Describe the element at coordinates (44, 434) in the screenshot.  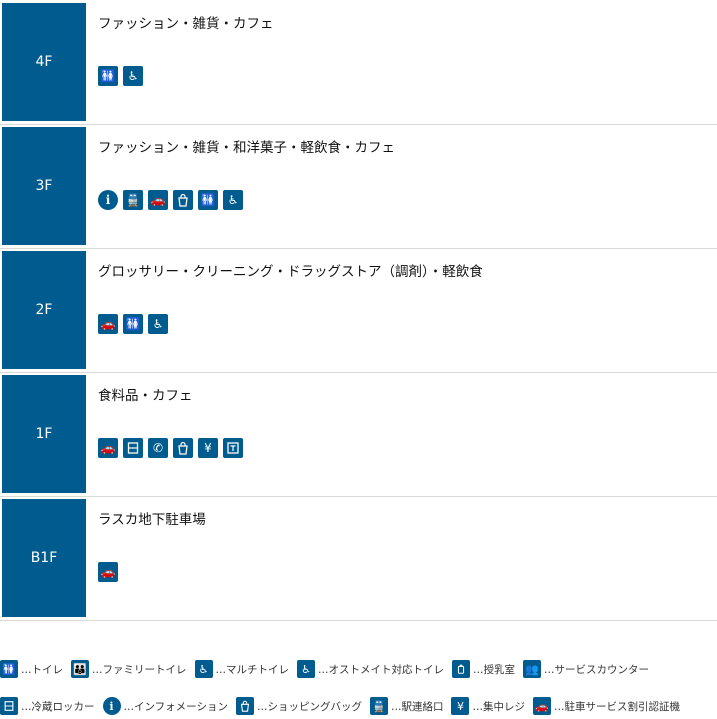
I see `floor-label: 1F` at that location.